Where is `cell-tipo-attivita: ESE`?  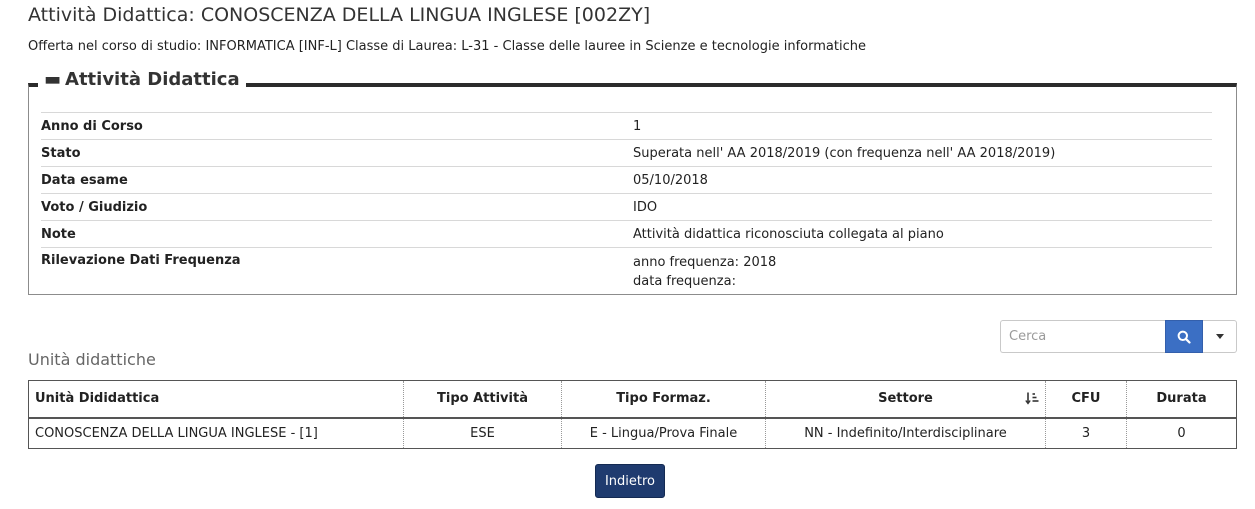 cell-tipo-attivita: ESE is located at coordinates (482, 433).